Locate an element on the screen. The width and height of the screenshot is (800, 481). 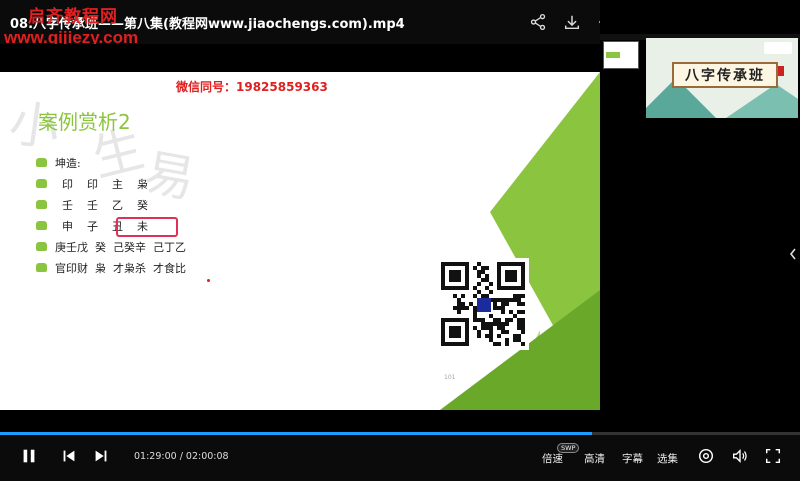
fullscreen-icon is located at coordinates (773, 456).